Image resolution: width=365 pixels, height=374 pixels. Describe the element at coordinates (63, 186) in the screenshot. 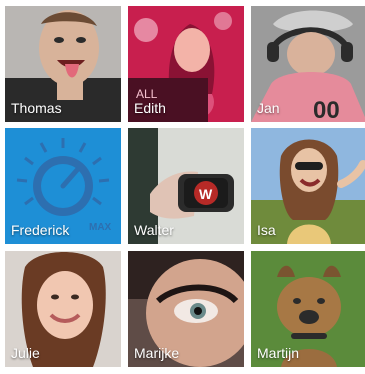

I see `tile-frederick: MAX Frederick` at that location.